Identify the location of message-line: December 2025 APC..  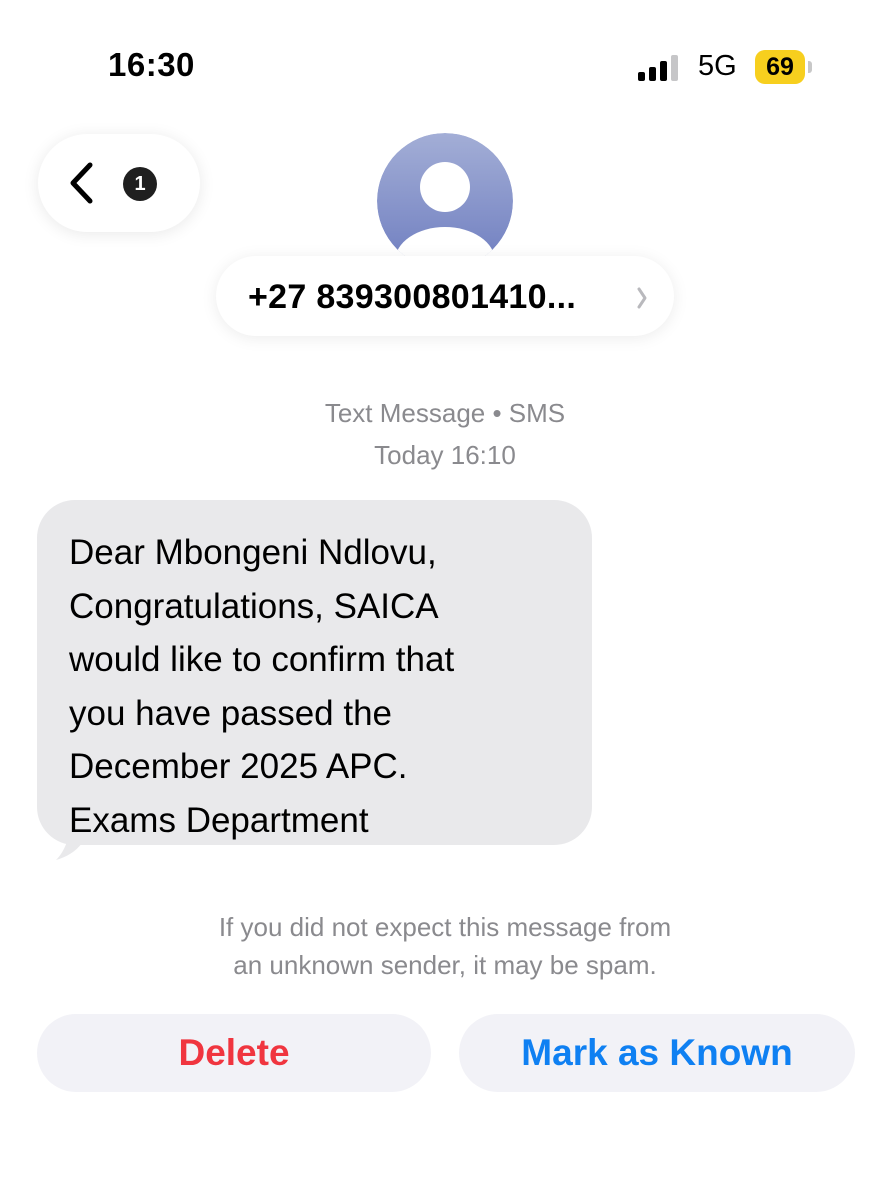
(238, 766).